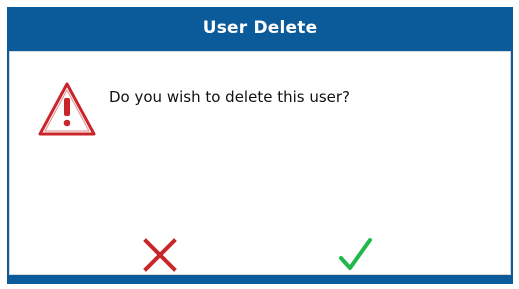  I want to click on confirmation-message: Do you wish to delete this user?, so click(230, 97).